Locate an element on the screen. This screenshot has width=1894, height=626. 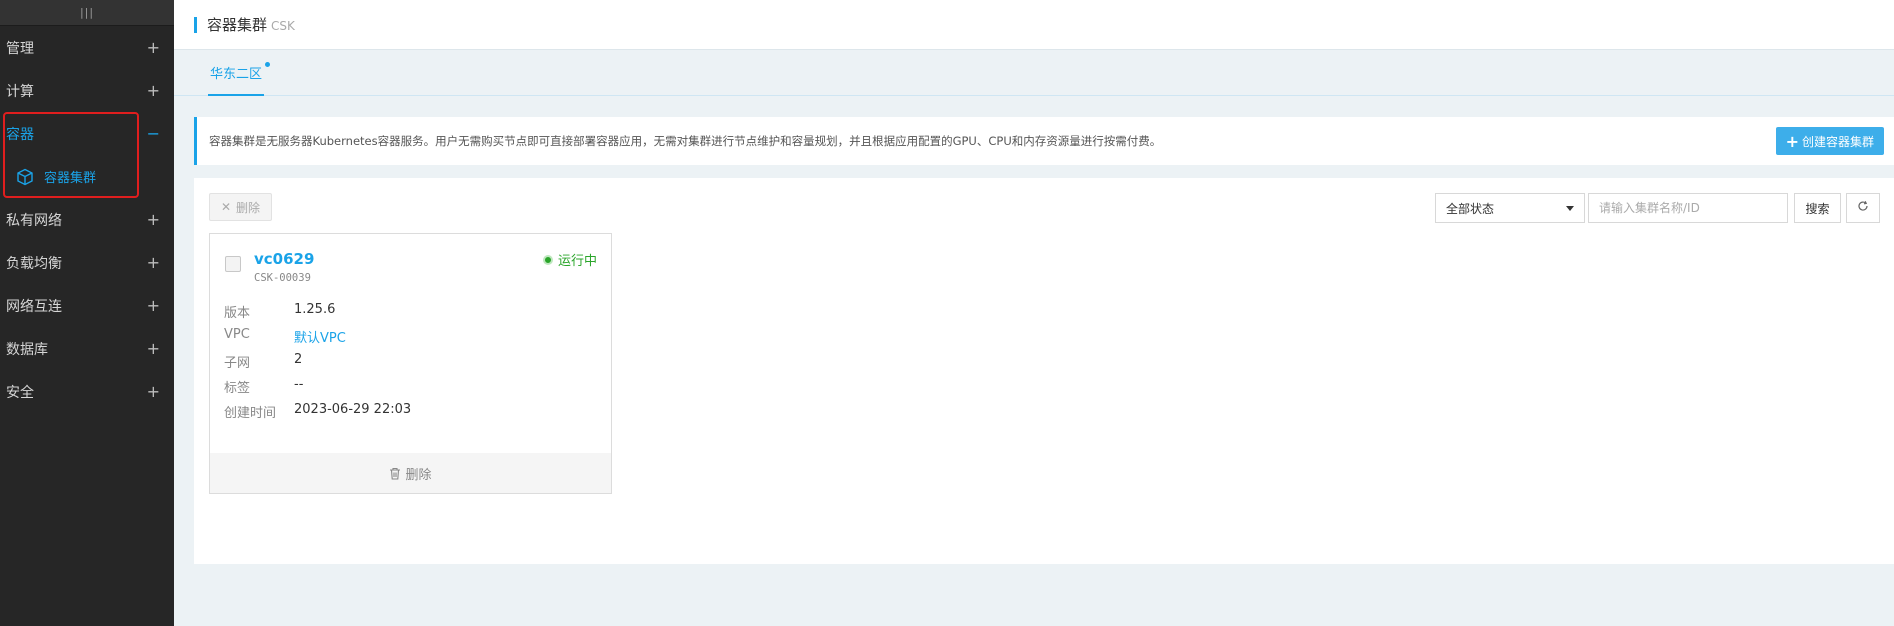
sidebar-item-private-network: 私有网络 + is located at coordinates (87, 219).